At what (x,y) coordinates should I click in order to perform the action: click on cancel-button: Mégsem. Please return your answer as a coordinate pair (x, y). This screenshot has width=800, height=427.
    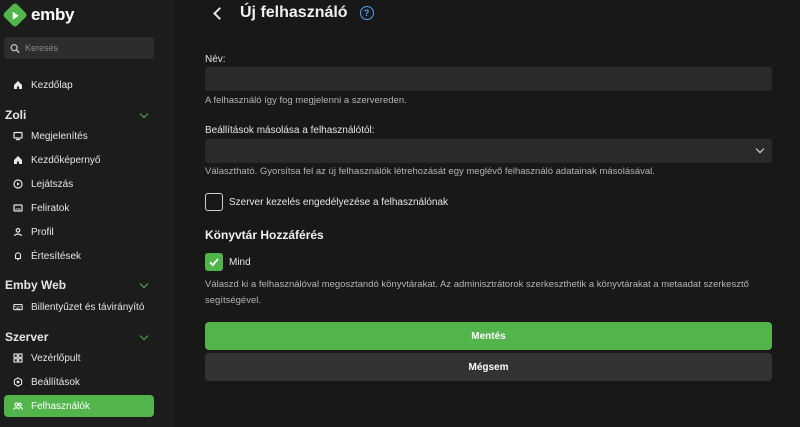
    Looking at the image, I should click on (488, 367).